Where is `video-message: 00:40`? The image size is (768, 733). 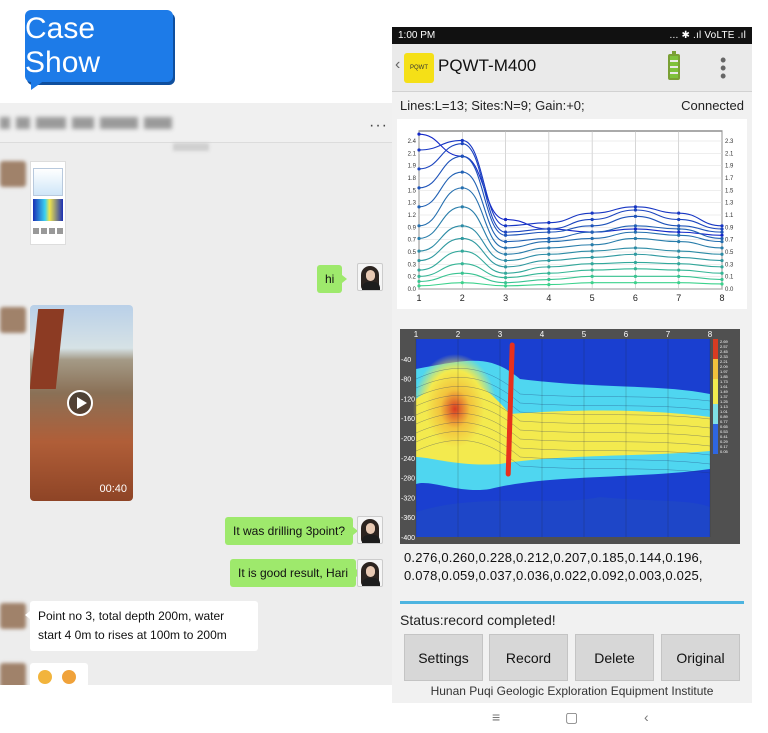 video-message: 00:40 is located at coordinates (81, 403).